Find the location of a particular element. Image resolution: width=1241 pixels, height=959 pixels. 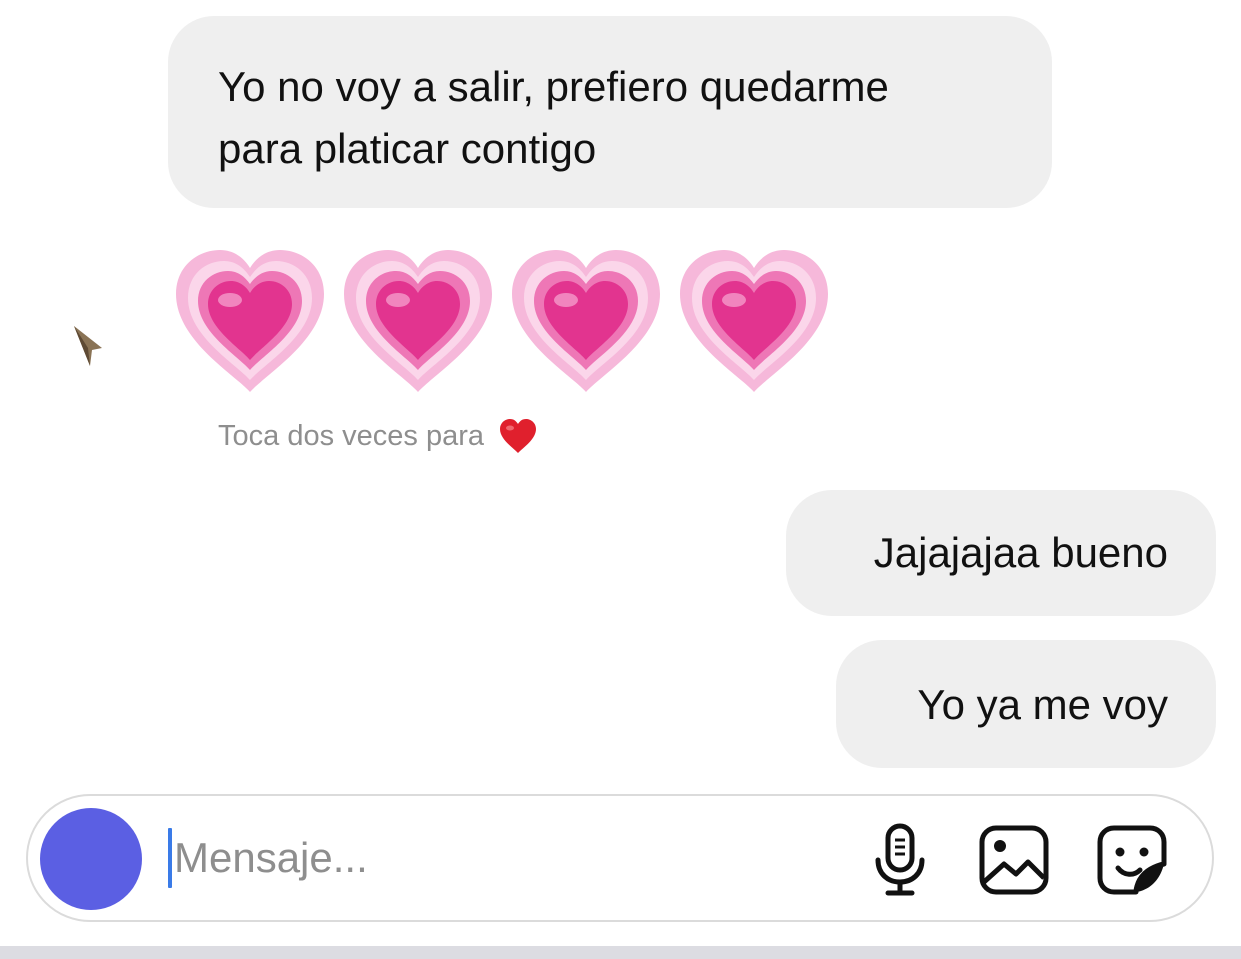

emoji-message is located at coordinates (507, 321).